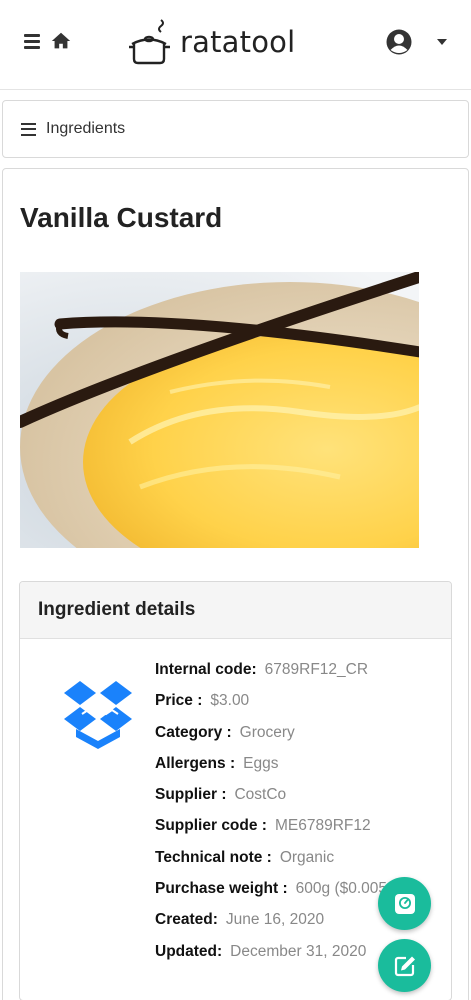  I want to click on detail-allergens: Allergens : Eggs, so click(217, 763).